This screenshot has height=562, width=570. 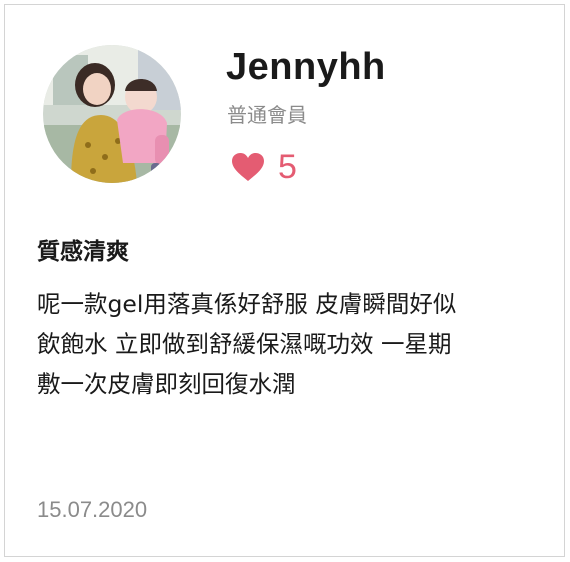 I want to click on username: Jennyhh, so click(x=306, y=67).